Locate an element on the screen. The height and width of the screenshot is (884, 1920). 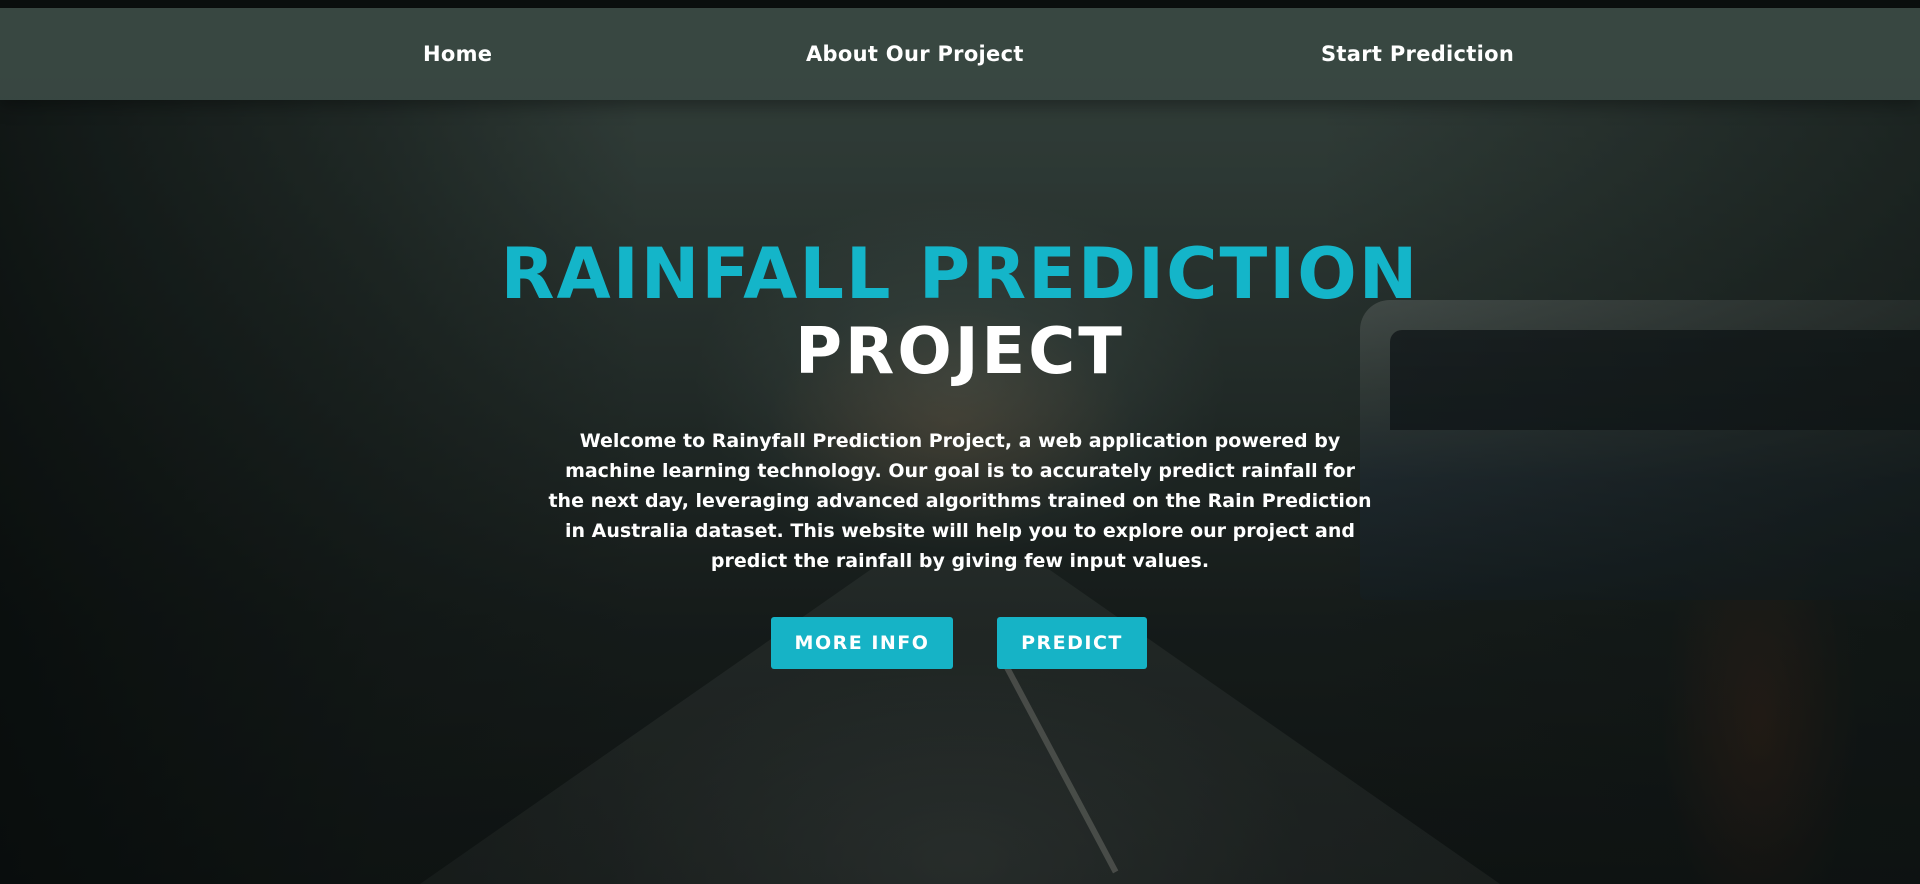
nav-link-home: Home is located at coordinates (457, 54).